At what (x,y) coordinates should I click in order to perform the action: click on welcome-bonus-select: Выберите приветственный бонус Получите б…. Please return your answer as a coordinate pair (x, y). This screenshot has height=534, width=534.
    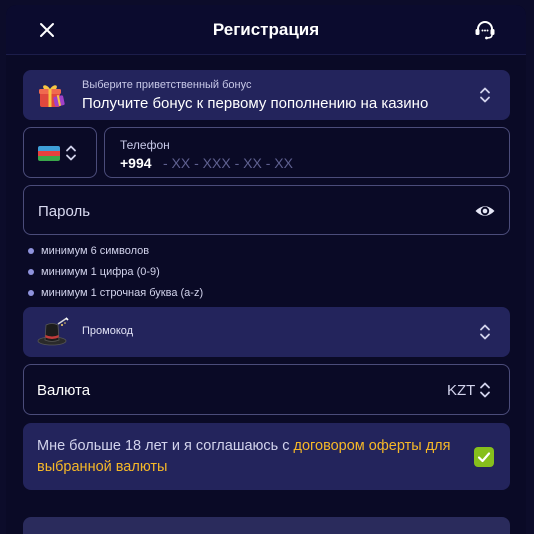
    Looking at the image, I should click on (266, 95).